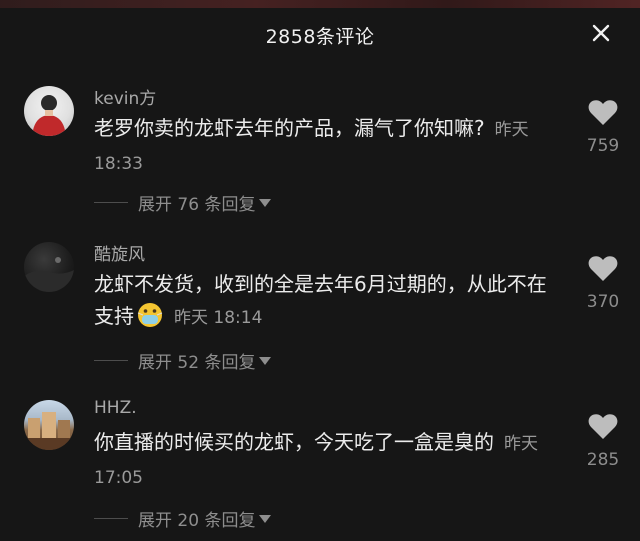  Describe the element at coordinates (197, 205) in the screenshot. I see `expand-replies-label: 展开 76 条回复` at that location.